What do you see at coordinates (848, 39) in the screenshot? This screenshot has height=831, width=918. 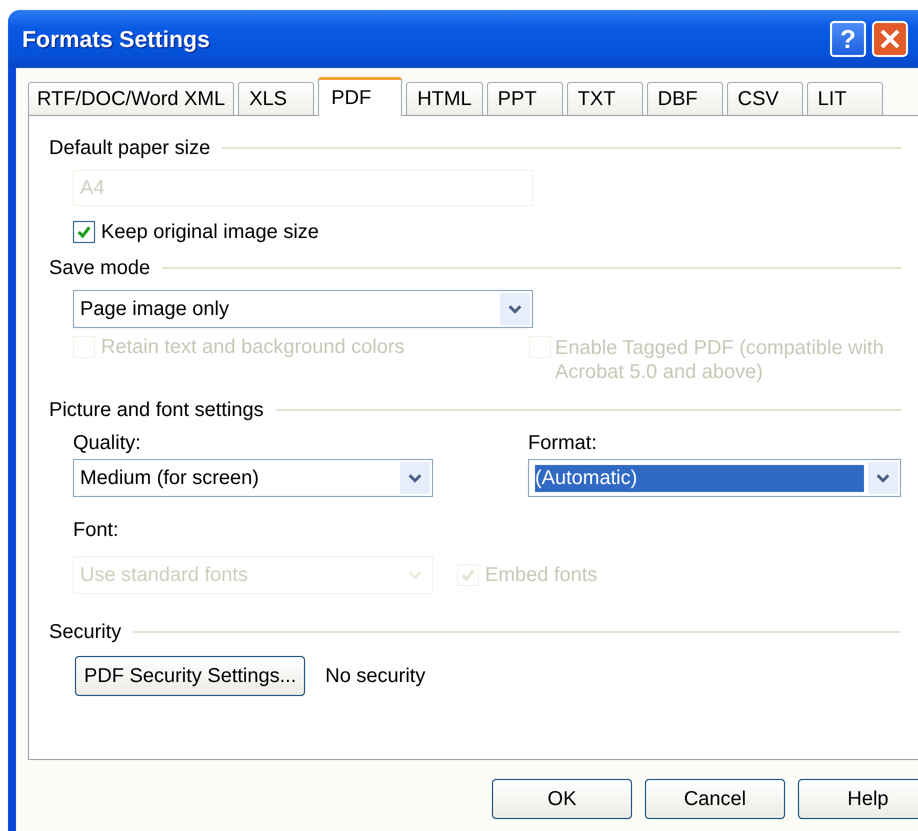 I see `help-button: ?` at bounding box center [848, 39].